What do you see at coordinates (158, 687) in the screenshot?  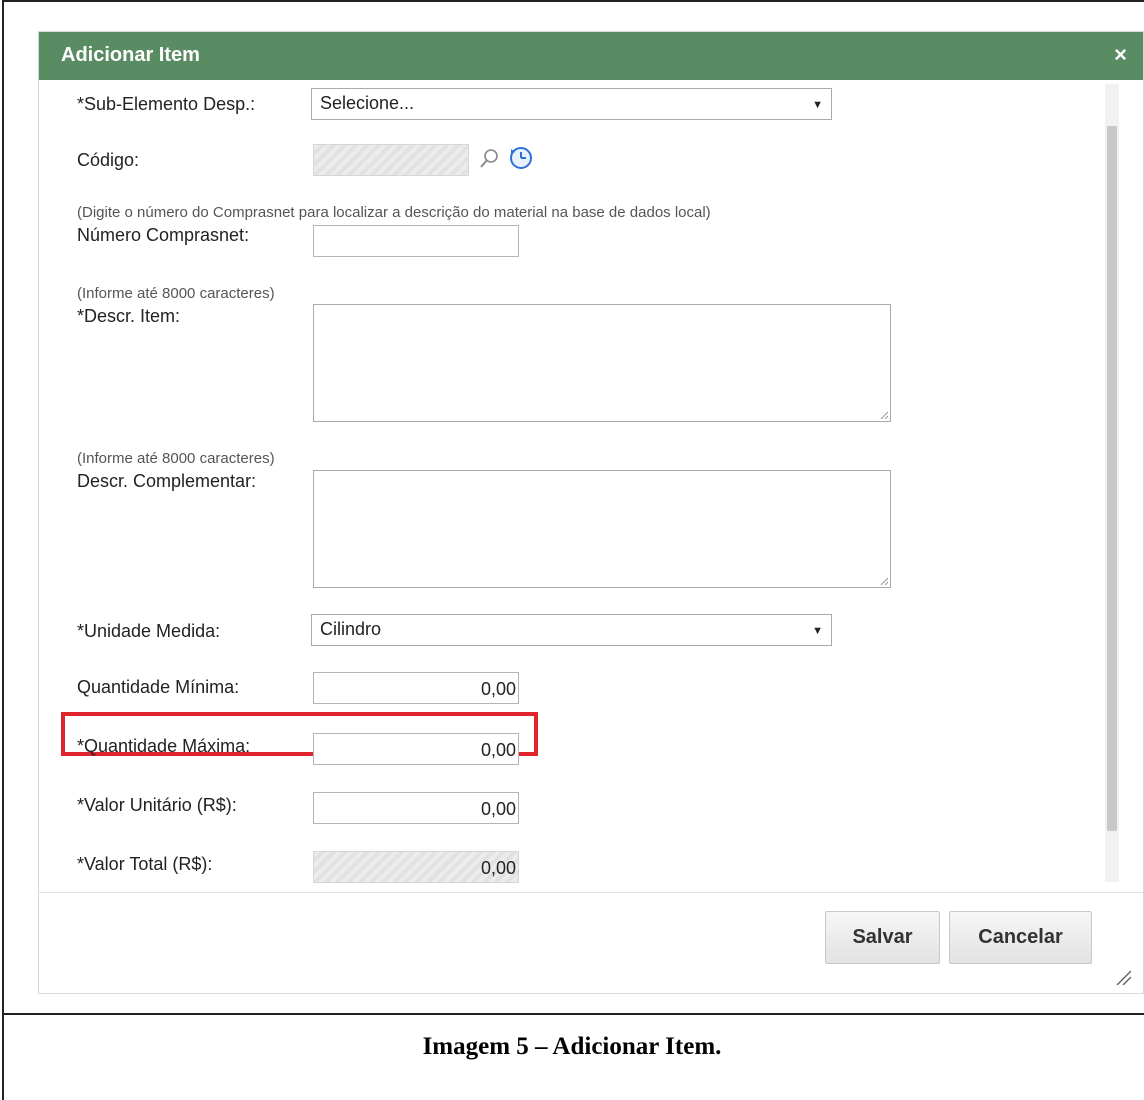 I see `quantidade-minima-label: Quantidade Mínima:` at bounding box center [158, 687].